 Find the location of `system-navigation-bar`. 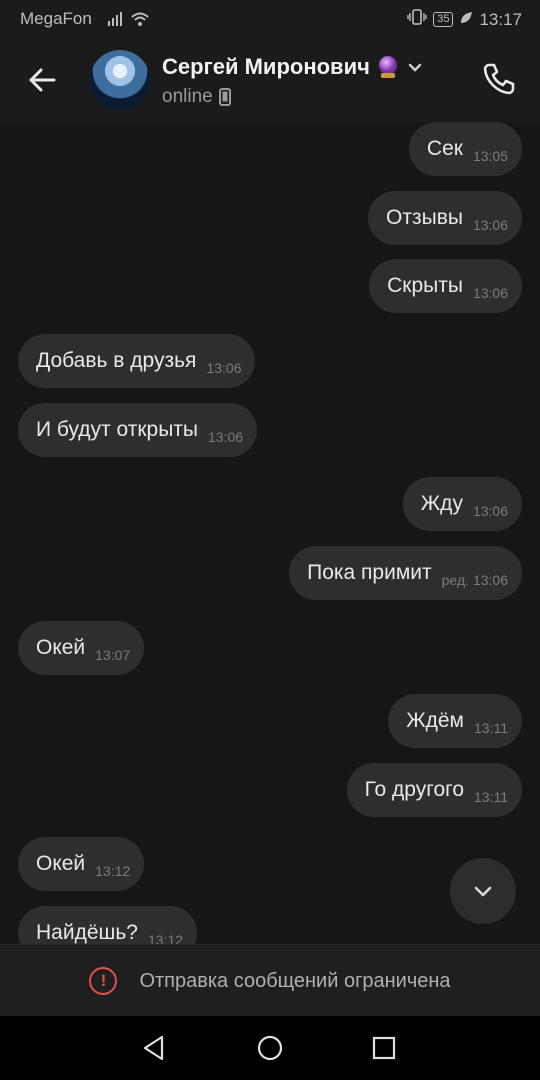

system-navigation-bar is located at coordinates (270, 1048).